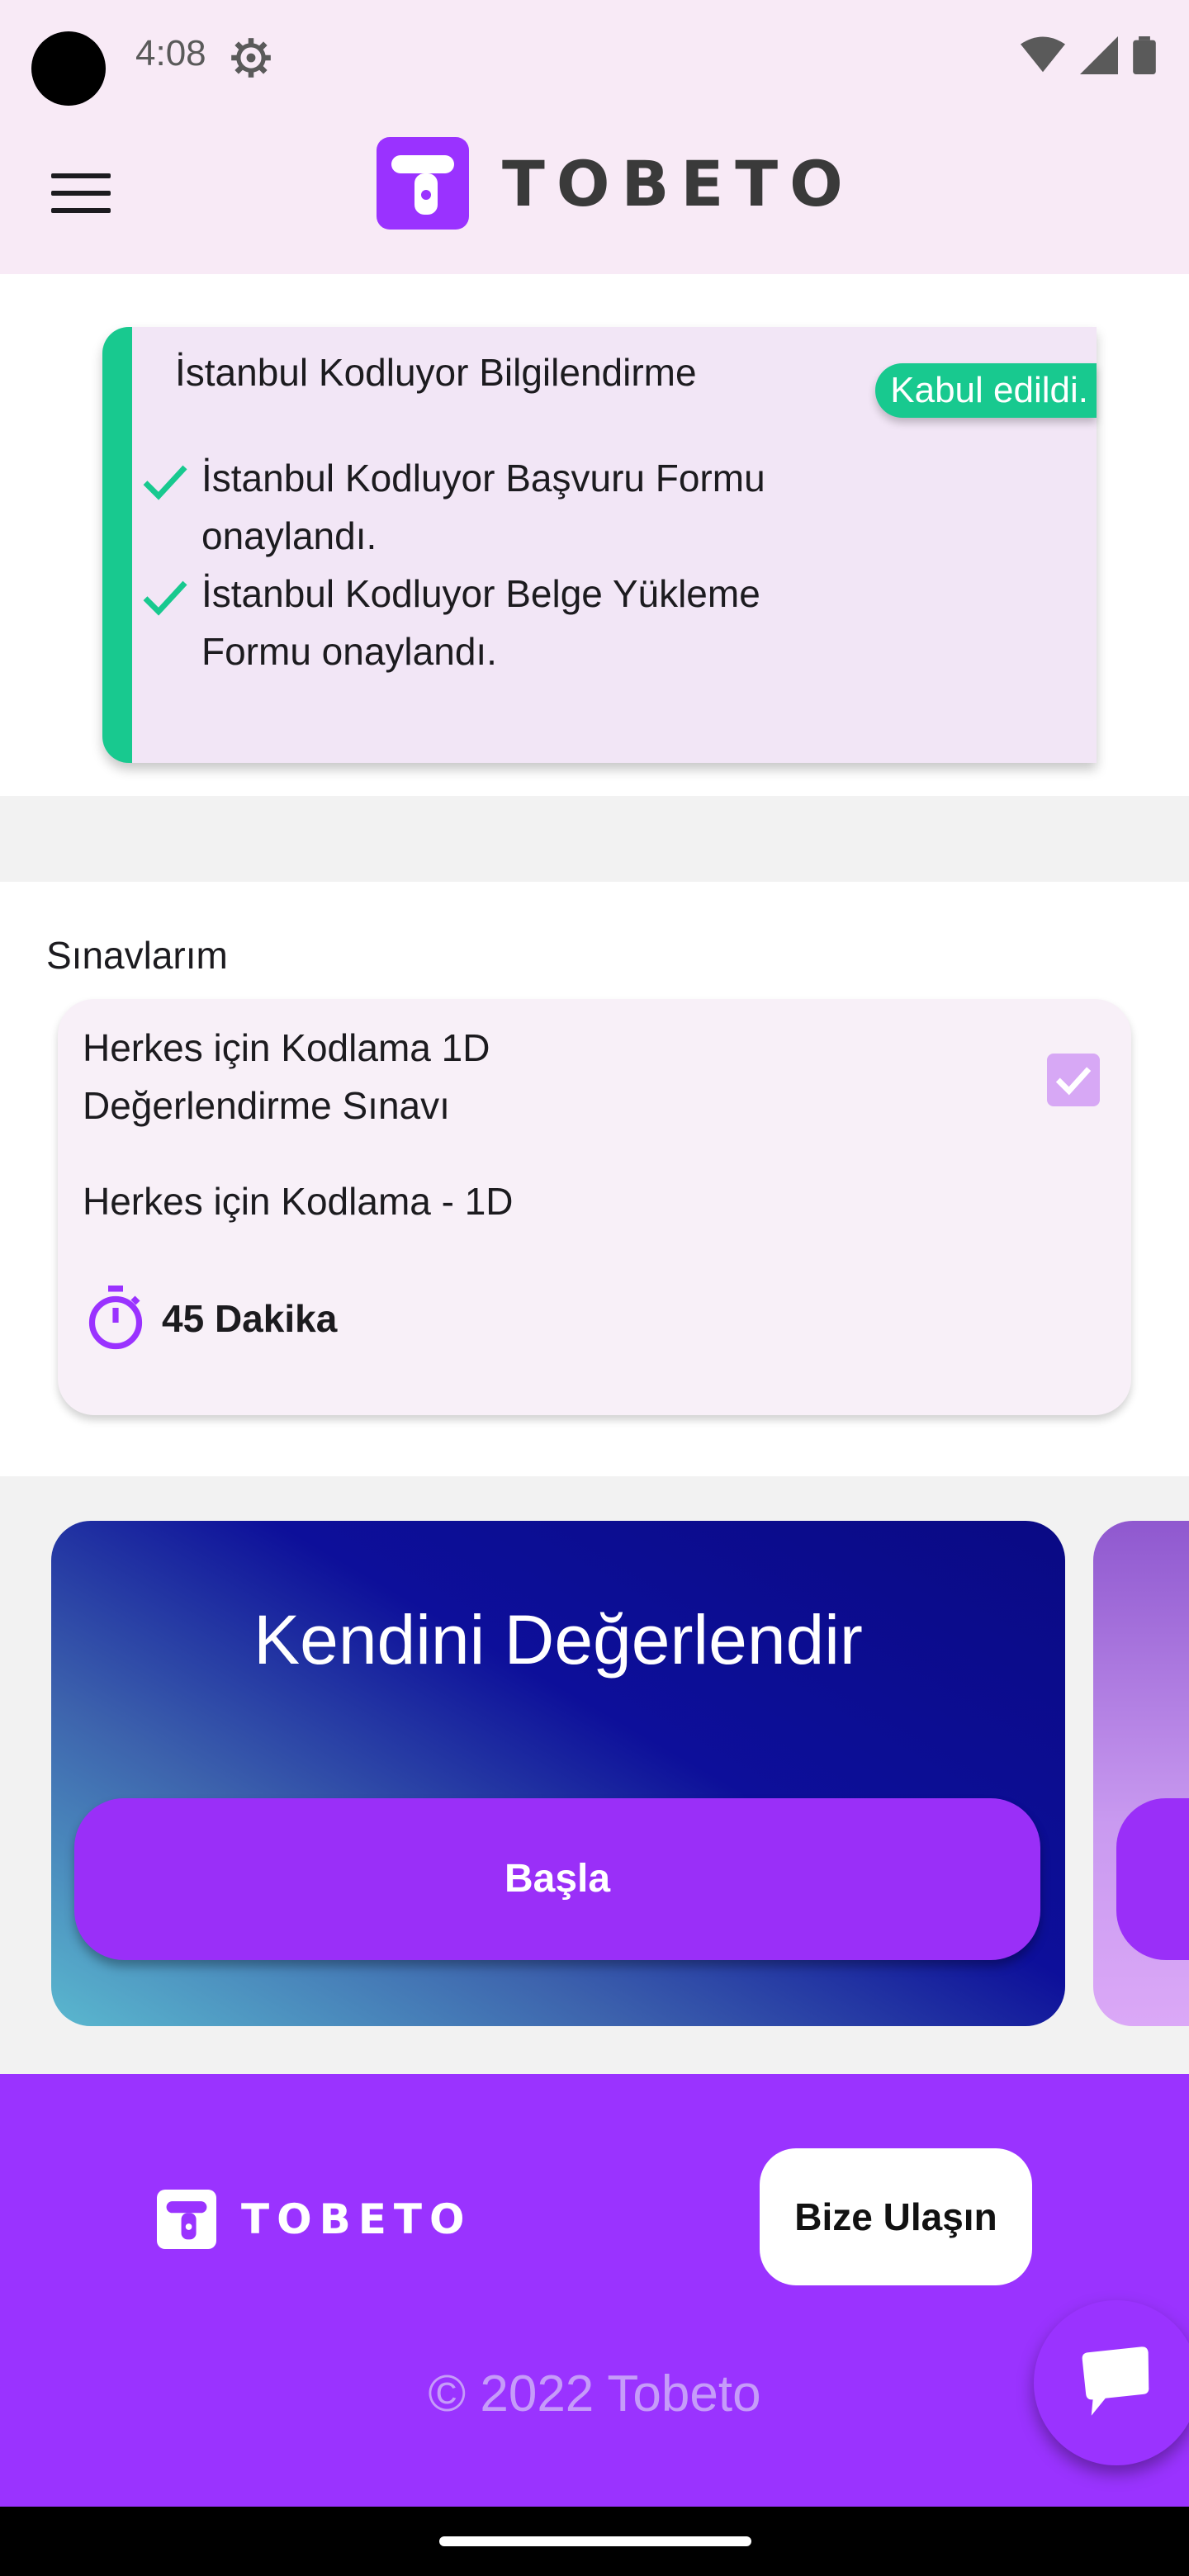 Image resolution: width=1189 pixels, height=2576 pixels. I want to click on app-bar: TOBETO, so click(594, 199).